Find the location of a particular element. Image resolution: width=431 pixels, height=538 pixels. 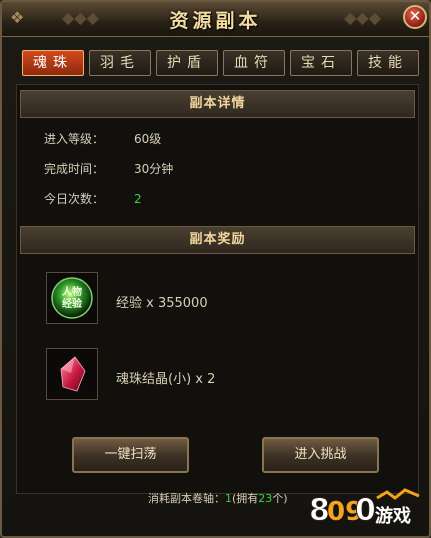

tab-skill: 技能 is located at coordinates (388, 63).